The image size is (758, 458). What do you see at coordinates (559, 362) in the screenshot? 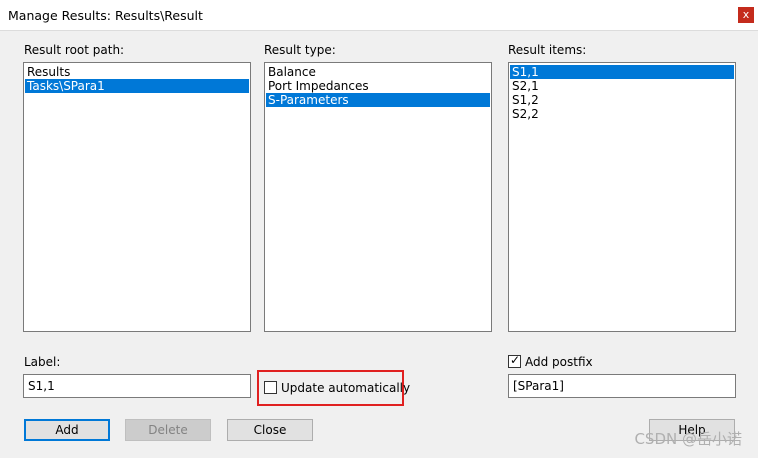
I see `add-postfix-label: Add postfix` at bounding box center [559, 362].